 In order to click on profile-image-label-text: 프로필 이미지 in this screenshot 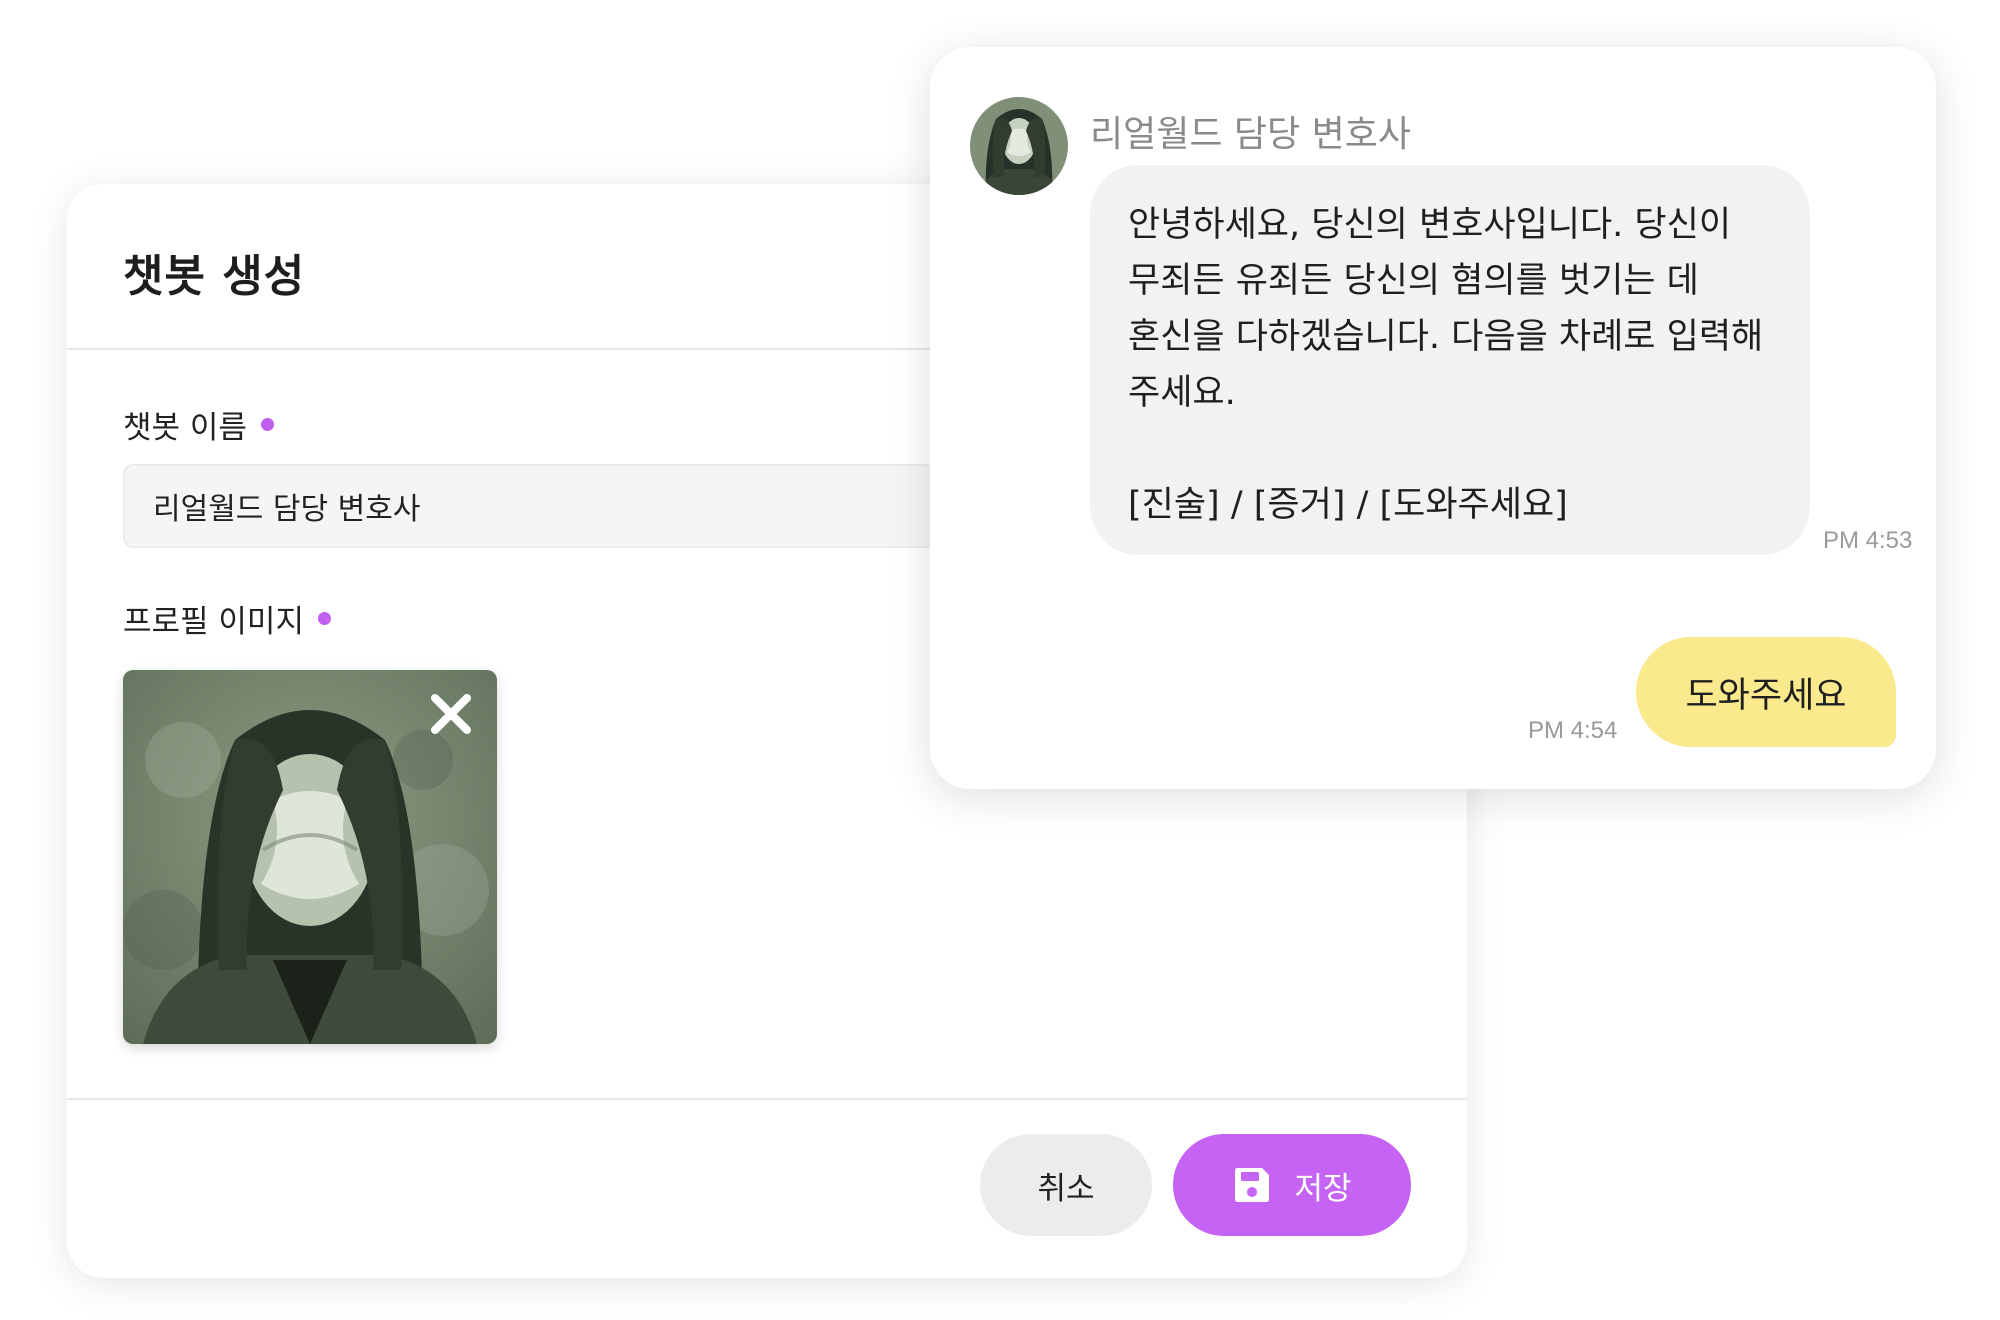, I will do `click(213, 622)`.